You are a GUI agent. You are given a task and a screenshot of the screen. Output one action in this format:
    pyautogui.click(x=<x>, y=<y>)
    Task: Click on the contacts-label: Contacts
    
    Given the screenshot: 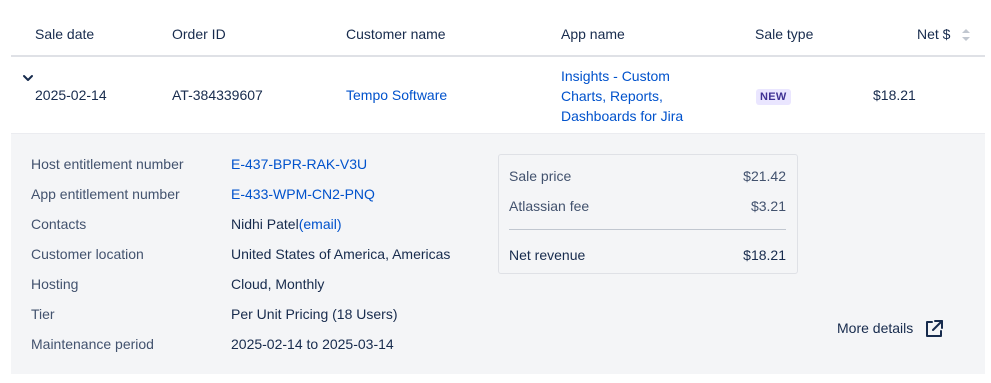 What is the action you would take?
    pyautogui.click(x=59, y=224)
    